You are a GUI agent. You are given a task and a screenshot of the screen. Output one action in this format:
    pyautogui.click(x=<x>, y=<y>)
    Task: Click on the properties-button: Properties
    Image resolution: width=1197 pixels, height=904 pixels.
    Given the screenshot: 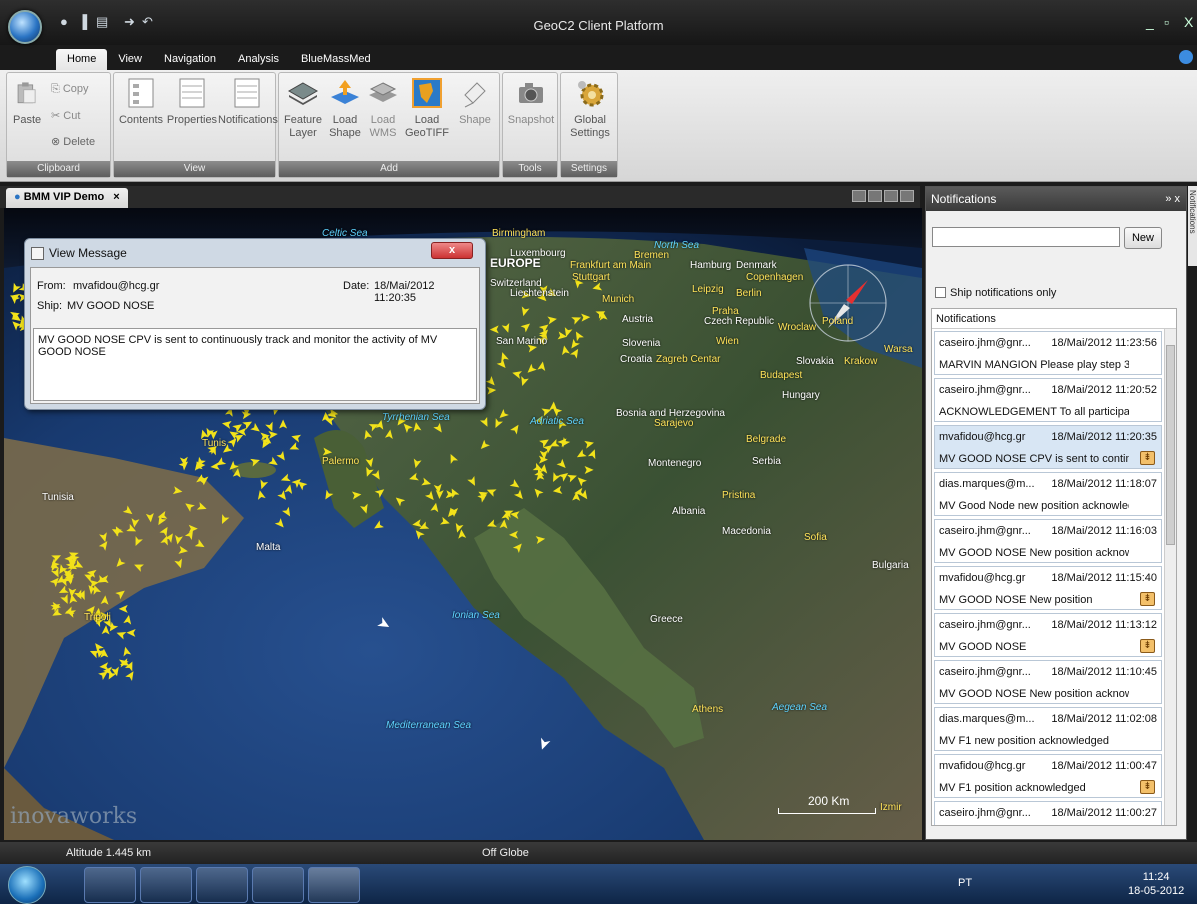 What is the action you would take?
    pyautogui.click(x=192, y=102)
    